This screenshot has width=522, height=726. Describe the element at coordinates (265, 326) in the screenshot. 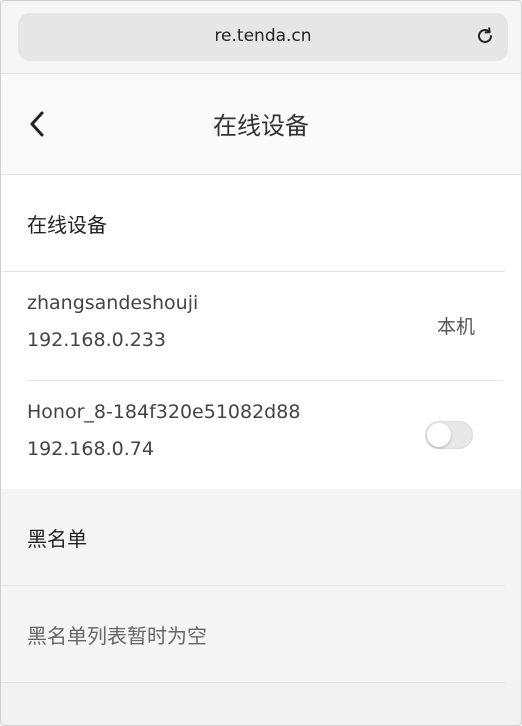

I see `device-row: zhangsandeshouji 192.168.0.233 本机` at that location.